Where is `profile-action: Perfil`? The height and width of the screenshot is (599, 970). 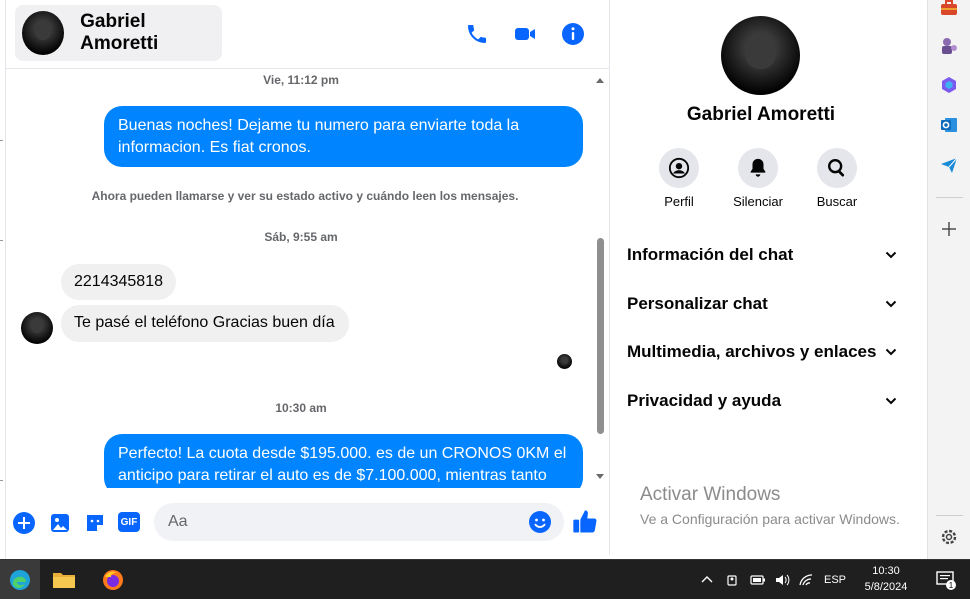
profile-action: Perfil is located at coordinates (679, 178).